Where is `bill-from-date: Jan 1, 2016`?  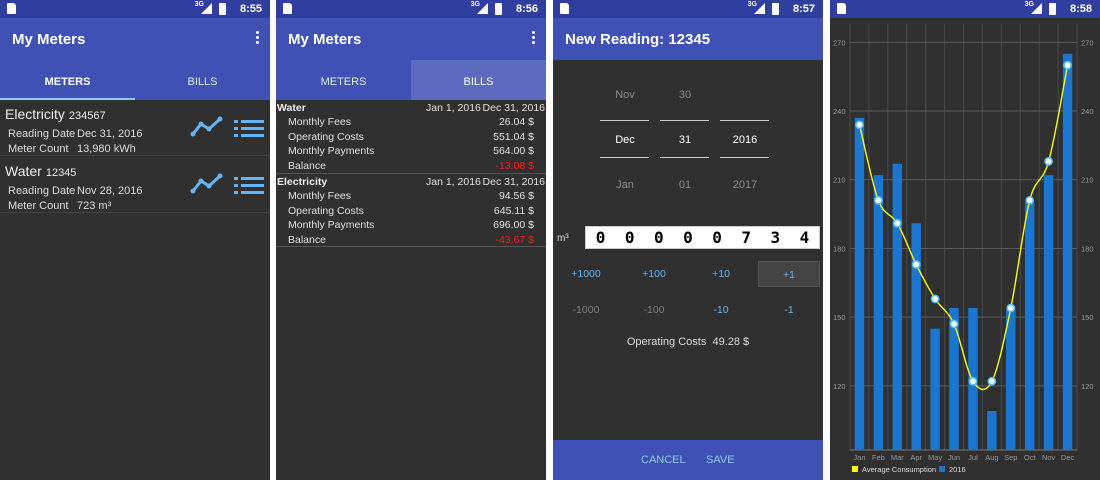 bill-from-date: Jan 1, 2016 is located at coordinates (453, 108).